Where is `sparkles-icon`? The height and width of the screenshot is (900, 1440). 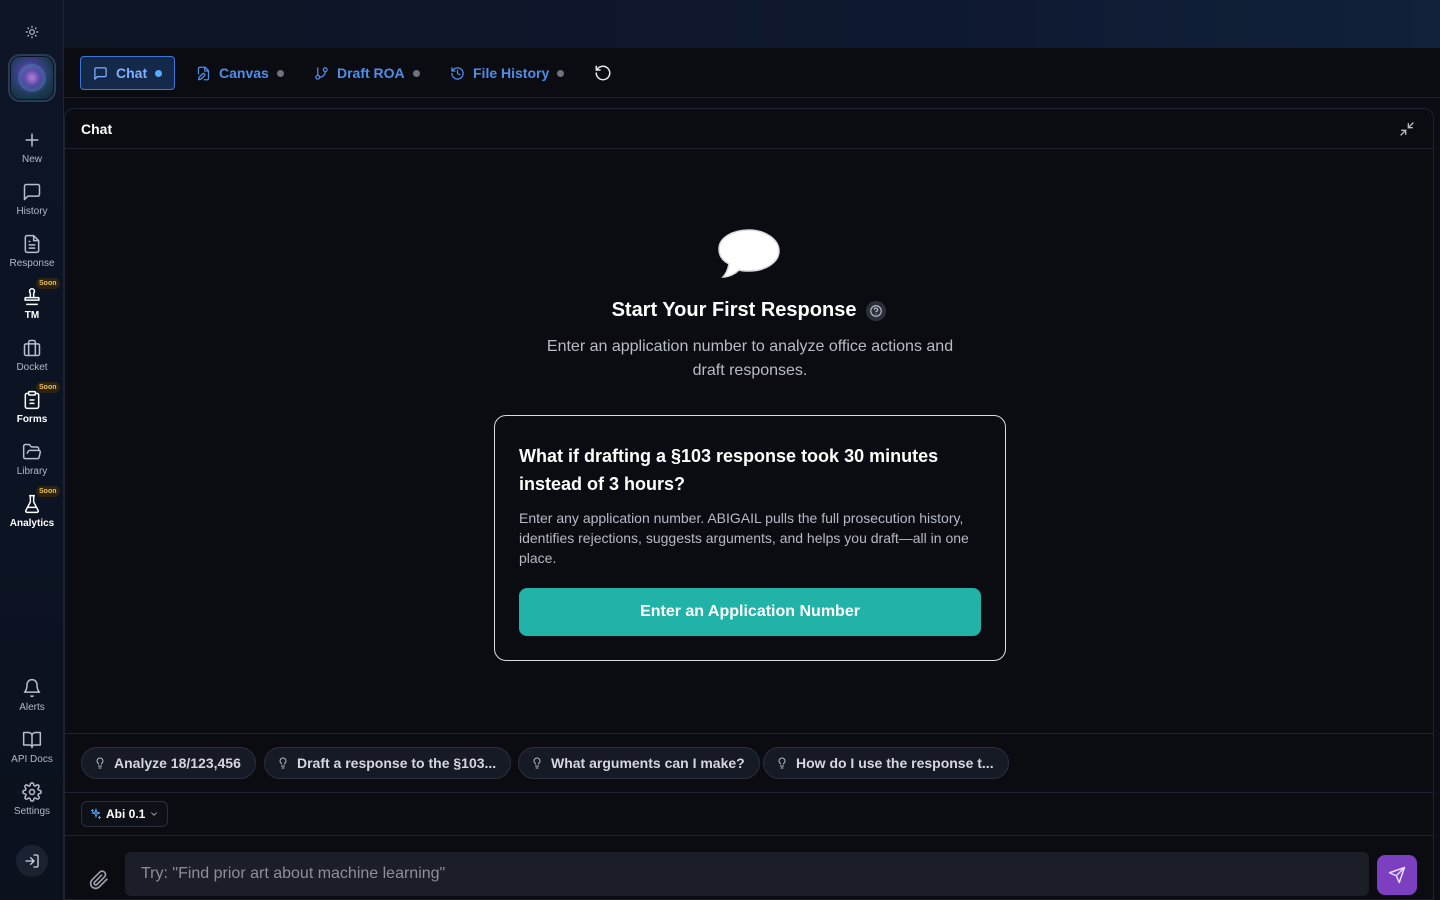
sparkles-icon is located at coordinates (96, 813).